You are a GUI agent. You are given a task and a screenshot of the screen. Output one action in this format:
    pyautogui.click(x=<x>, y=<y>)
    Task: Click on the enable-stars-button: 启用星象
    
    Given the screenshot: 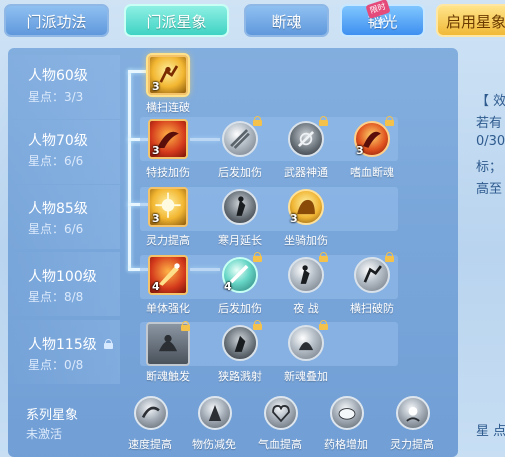 What is the action you would take?
    pyautogui.click(x=470, y=20)
    